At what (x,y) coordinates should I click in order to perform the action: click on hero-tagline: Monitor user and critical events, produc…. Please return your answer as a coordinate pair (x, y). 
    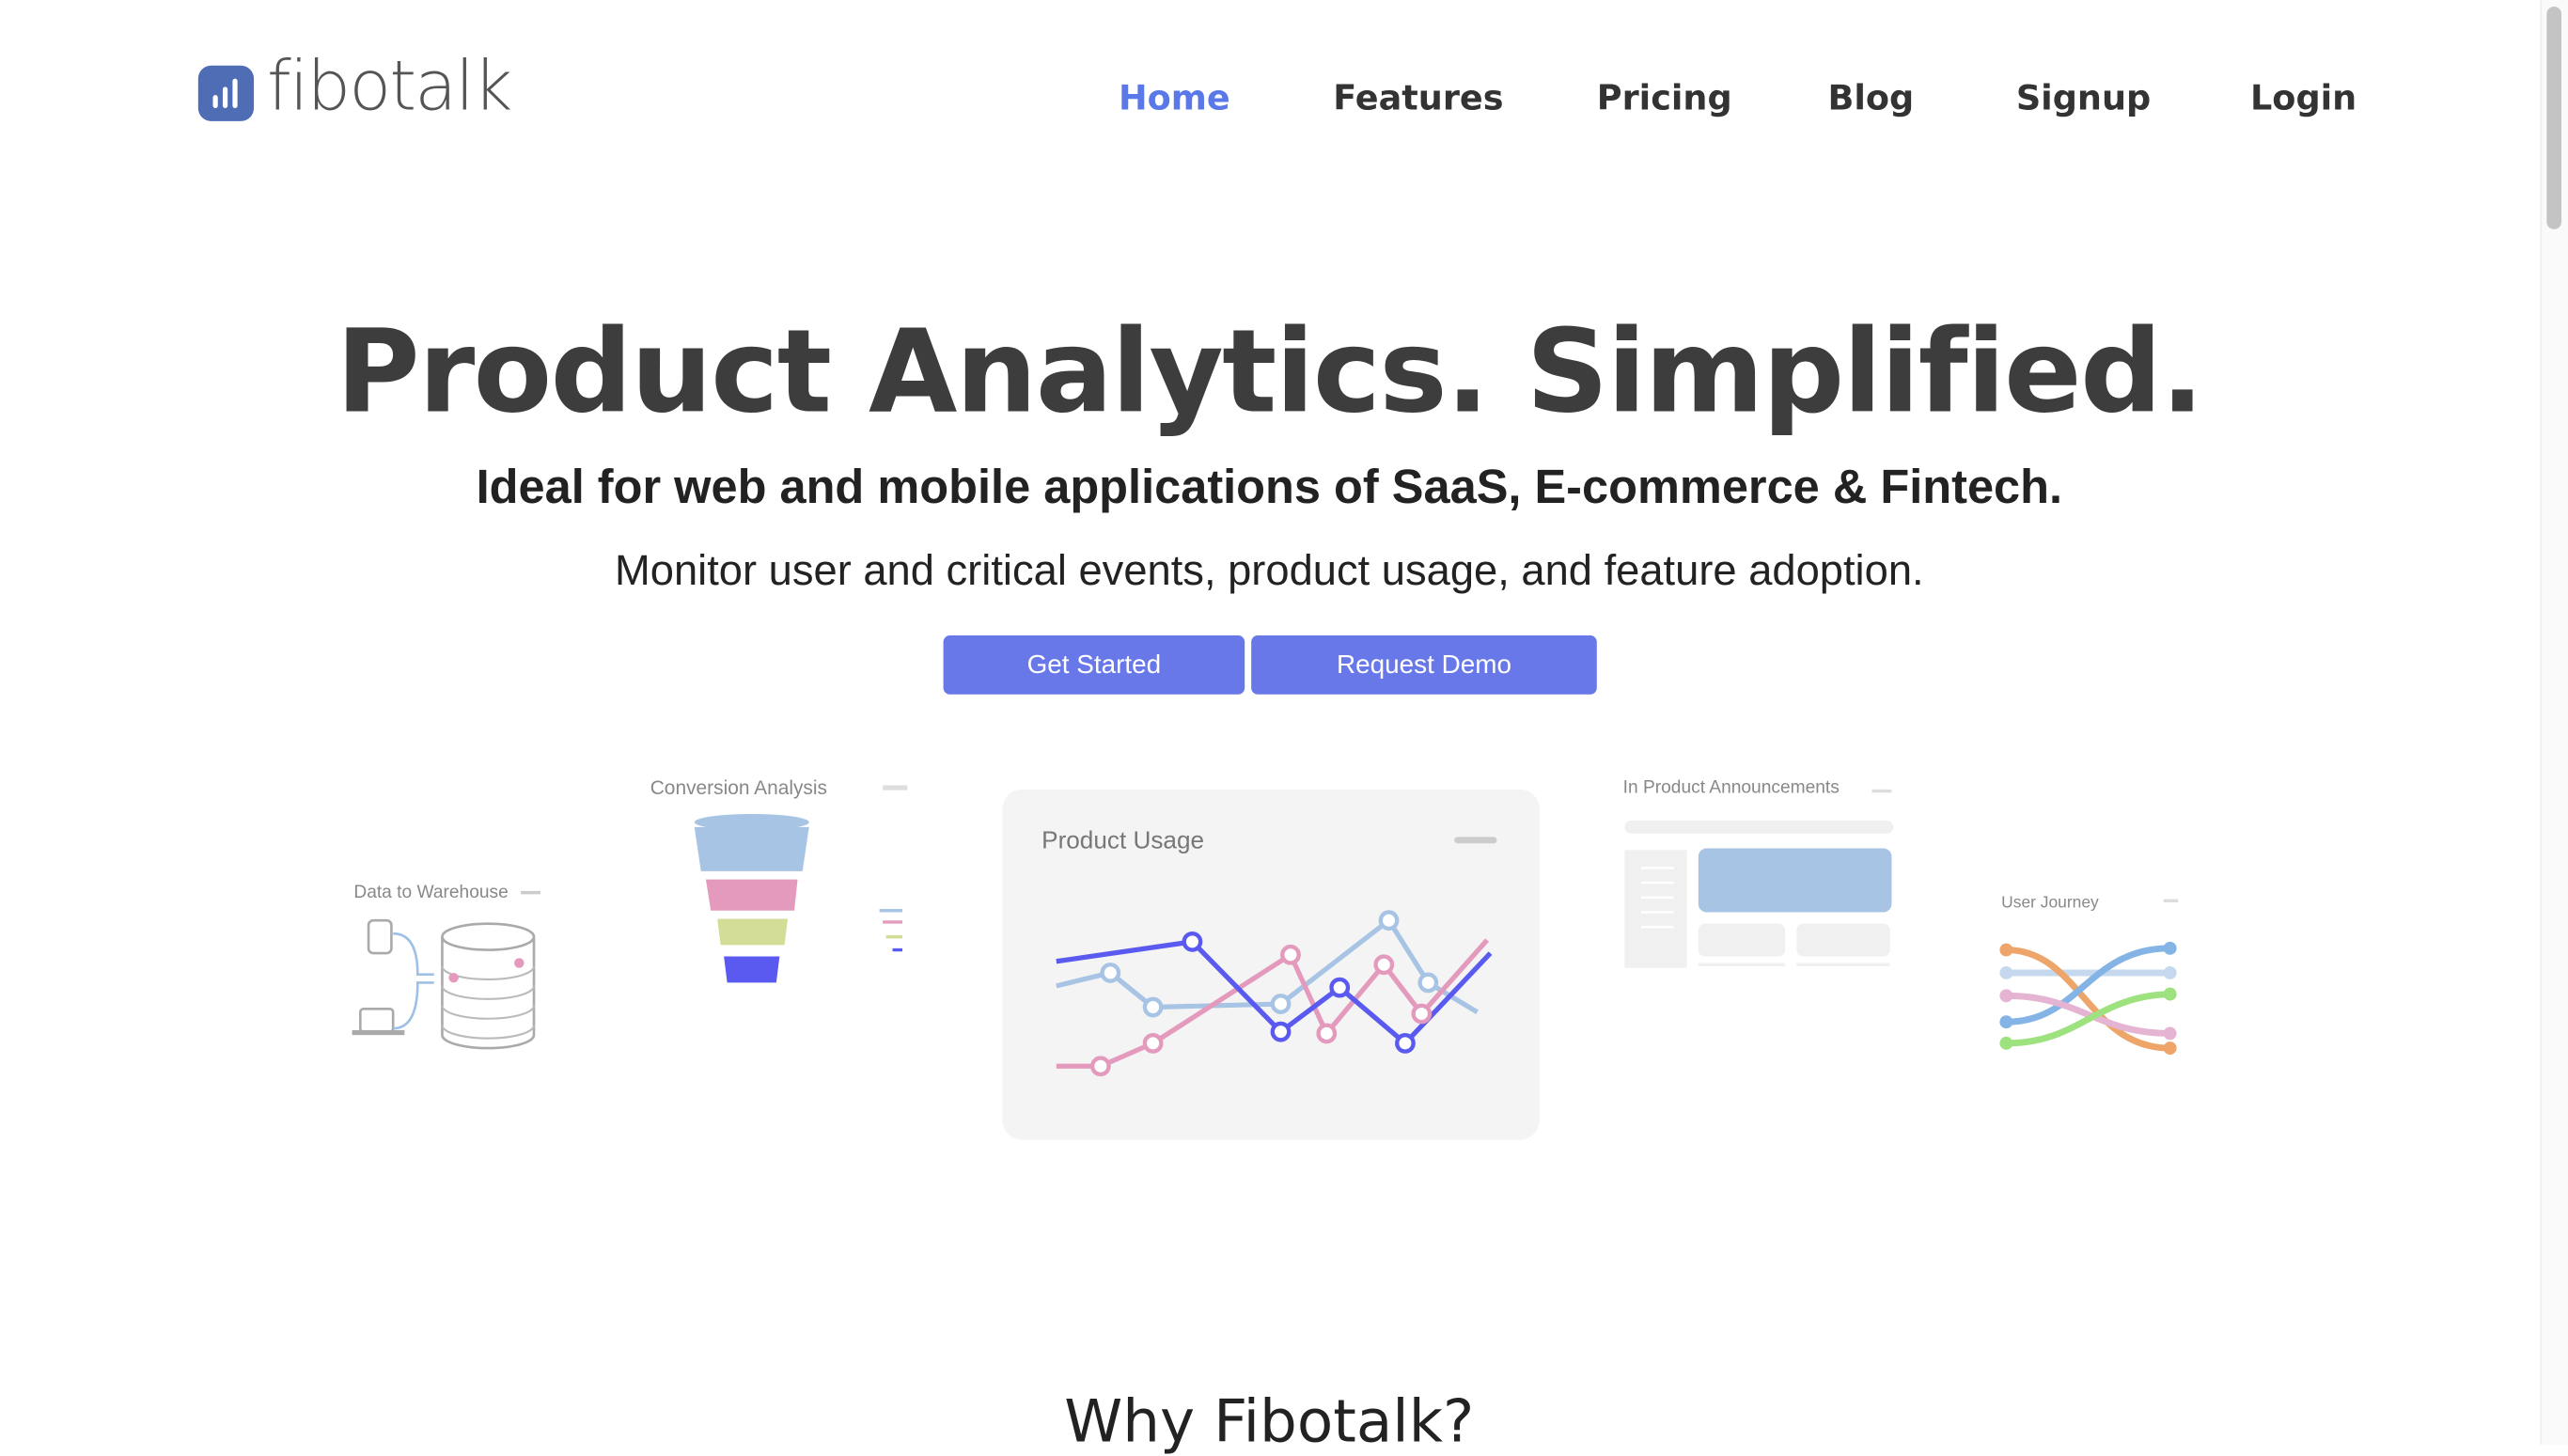
    Looking at the image, I should click on (1269, 570).